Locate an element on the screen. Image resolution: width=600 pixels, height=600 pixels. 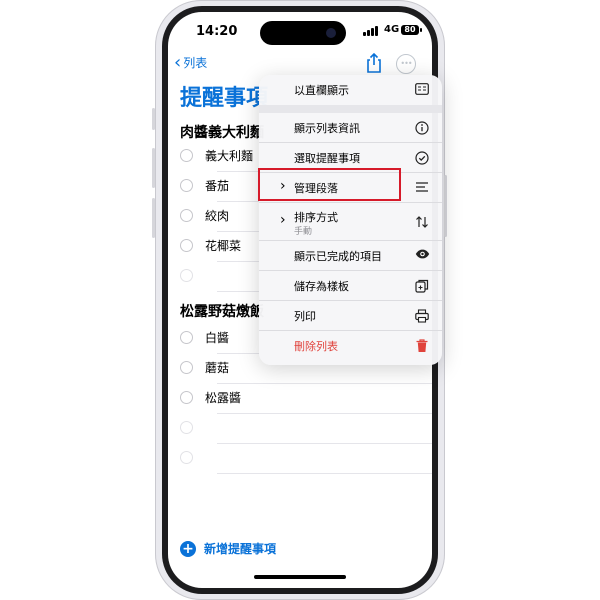
volume-down-button is located at coordinates (153, 218).